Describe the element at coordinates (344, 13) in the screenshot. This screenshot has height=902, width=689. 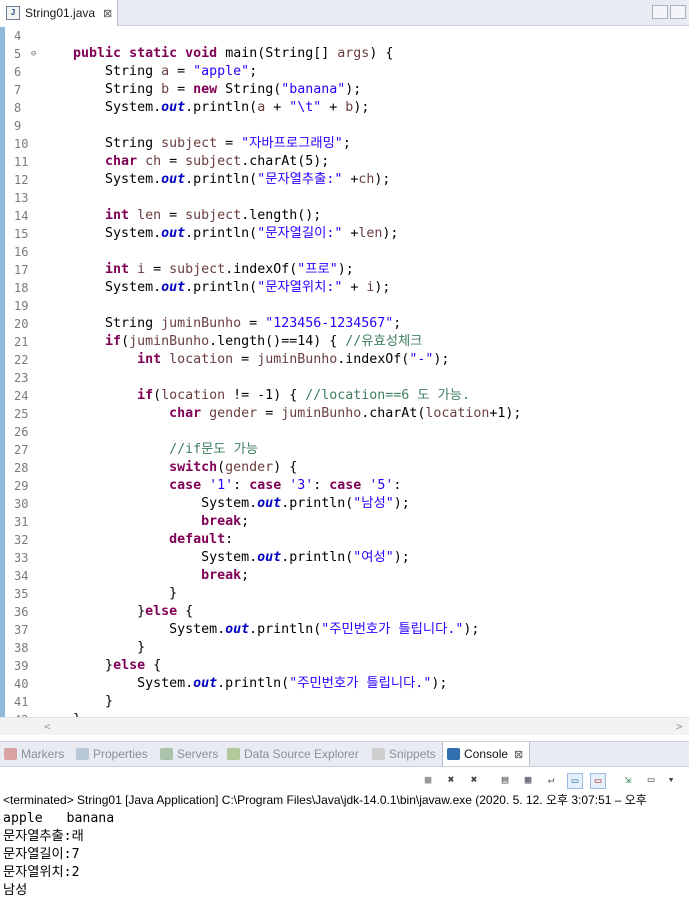
I see `editor-tab-bar: J String01.java ⊠` at that location.